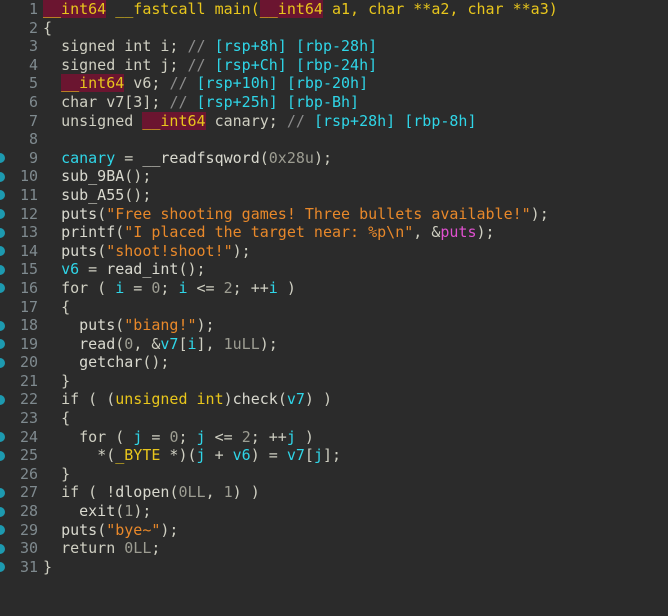 Image resolution: width=668 pixels, height=616 pixels. I want to click on code-token: __readfsqword, so click(201, 157).